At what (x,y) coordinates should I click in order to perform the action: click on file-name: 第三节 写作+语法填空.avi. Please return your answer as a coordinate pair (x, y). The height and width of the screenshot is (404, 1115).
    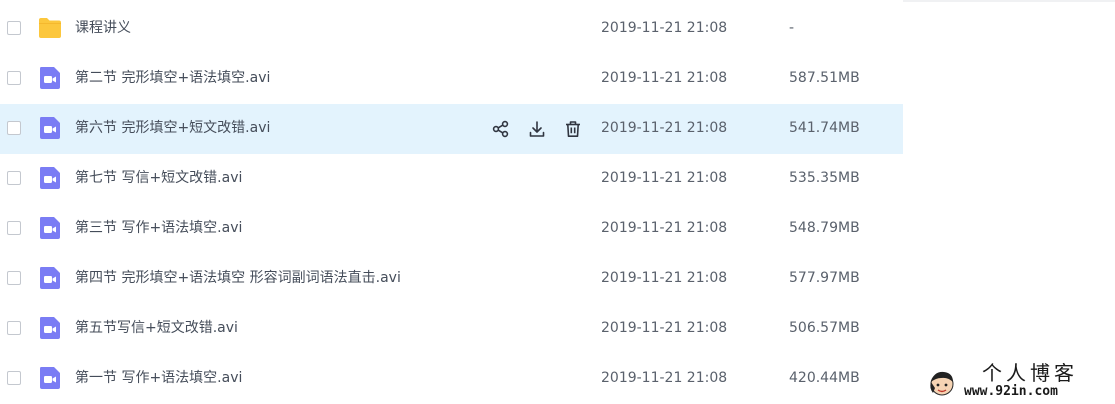
    Looking at the image, I should click on (158, 228).